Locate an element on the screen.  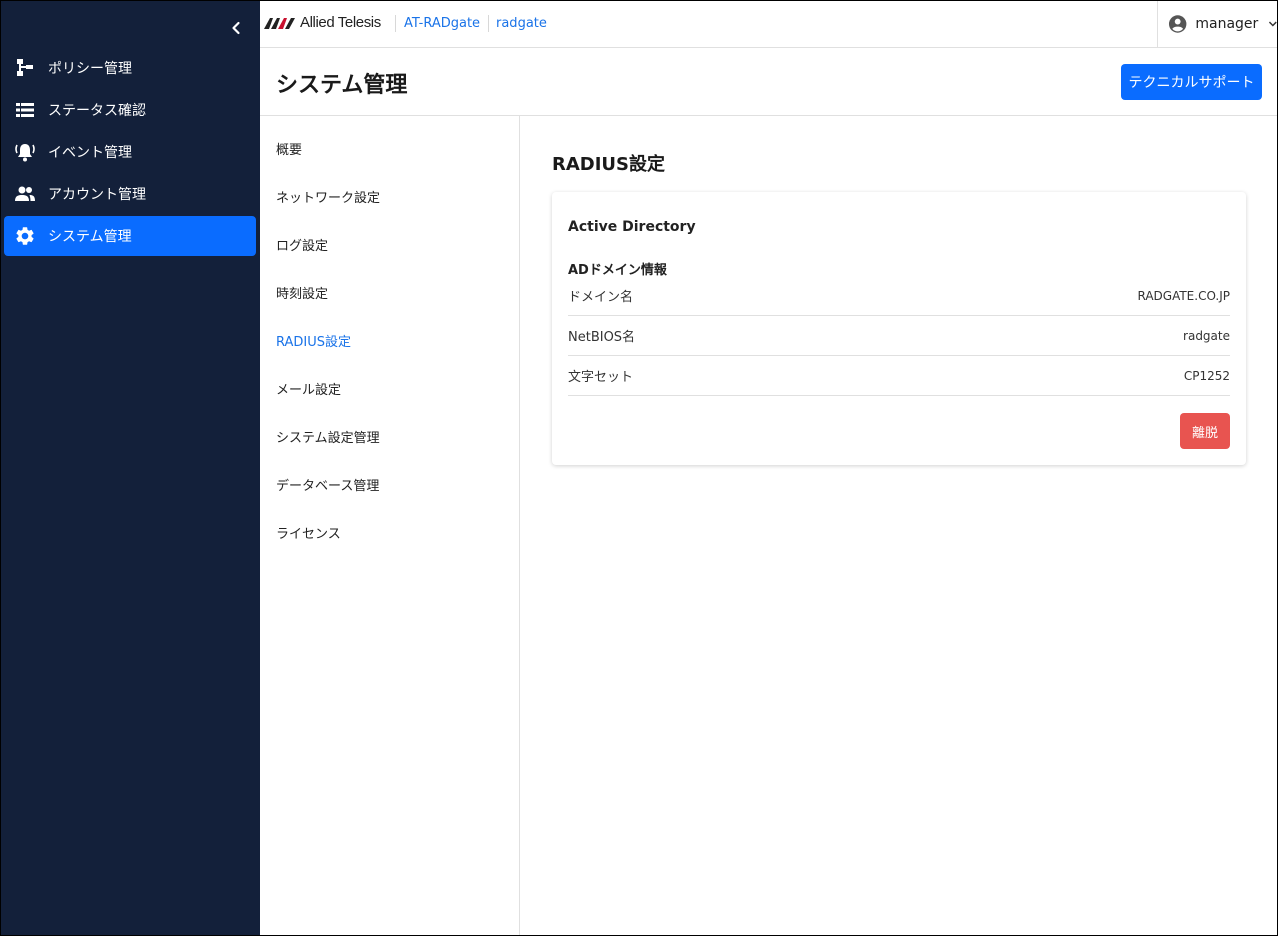
sidebar-item-policy: ポリシー管理 is located at coordinates (130, 68).